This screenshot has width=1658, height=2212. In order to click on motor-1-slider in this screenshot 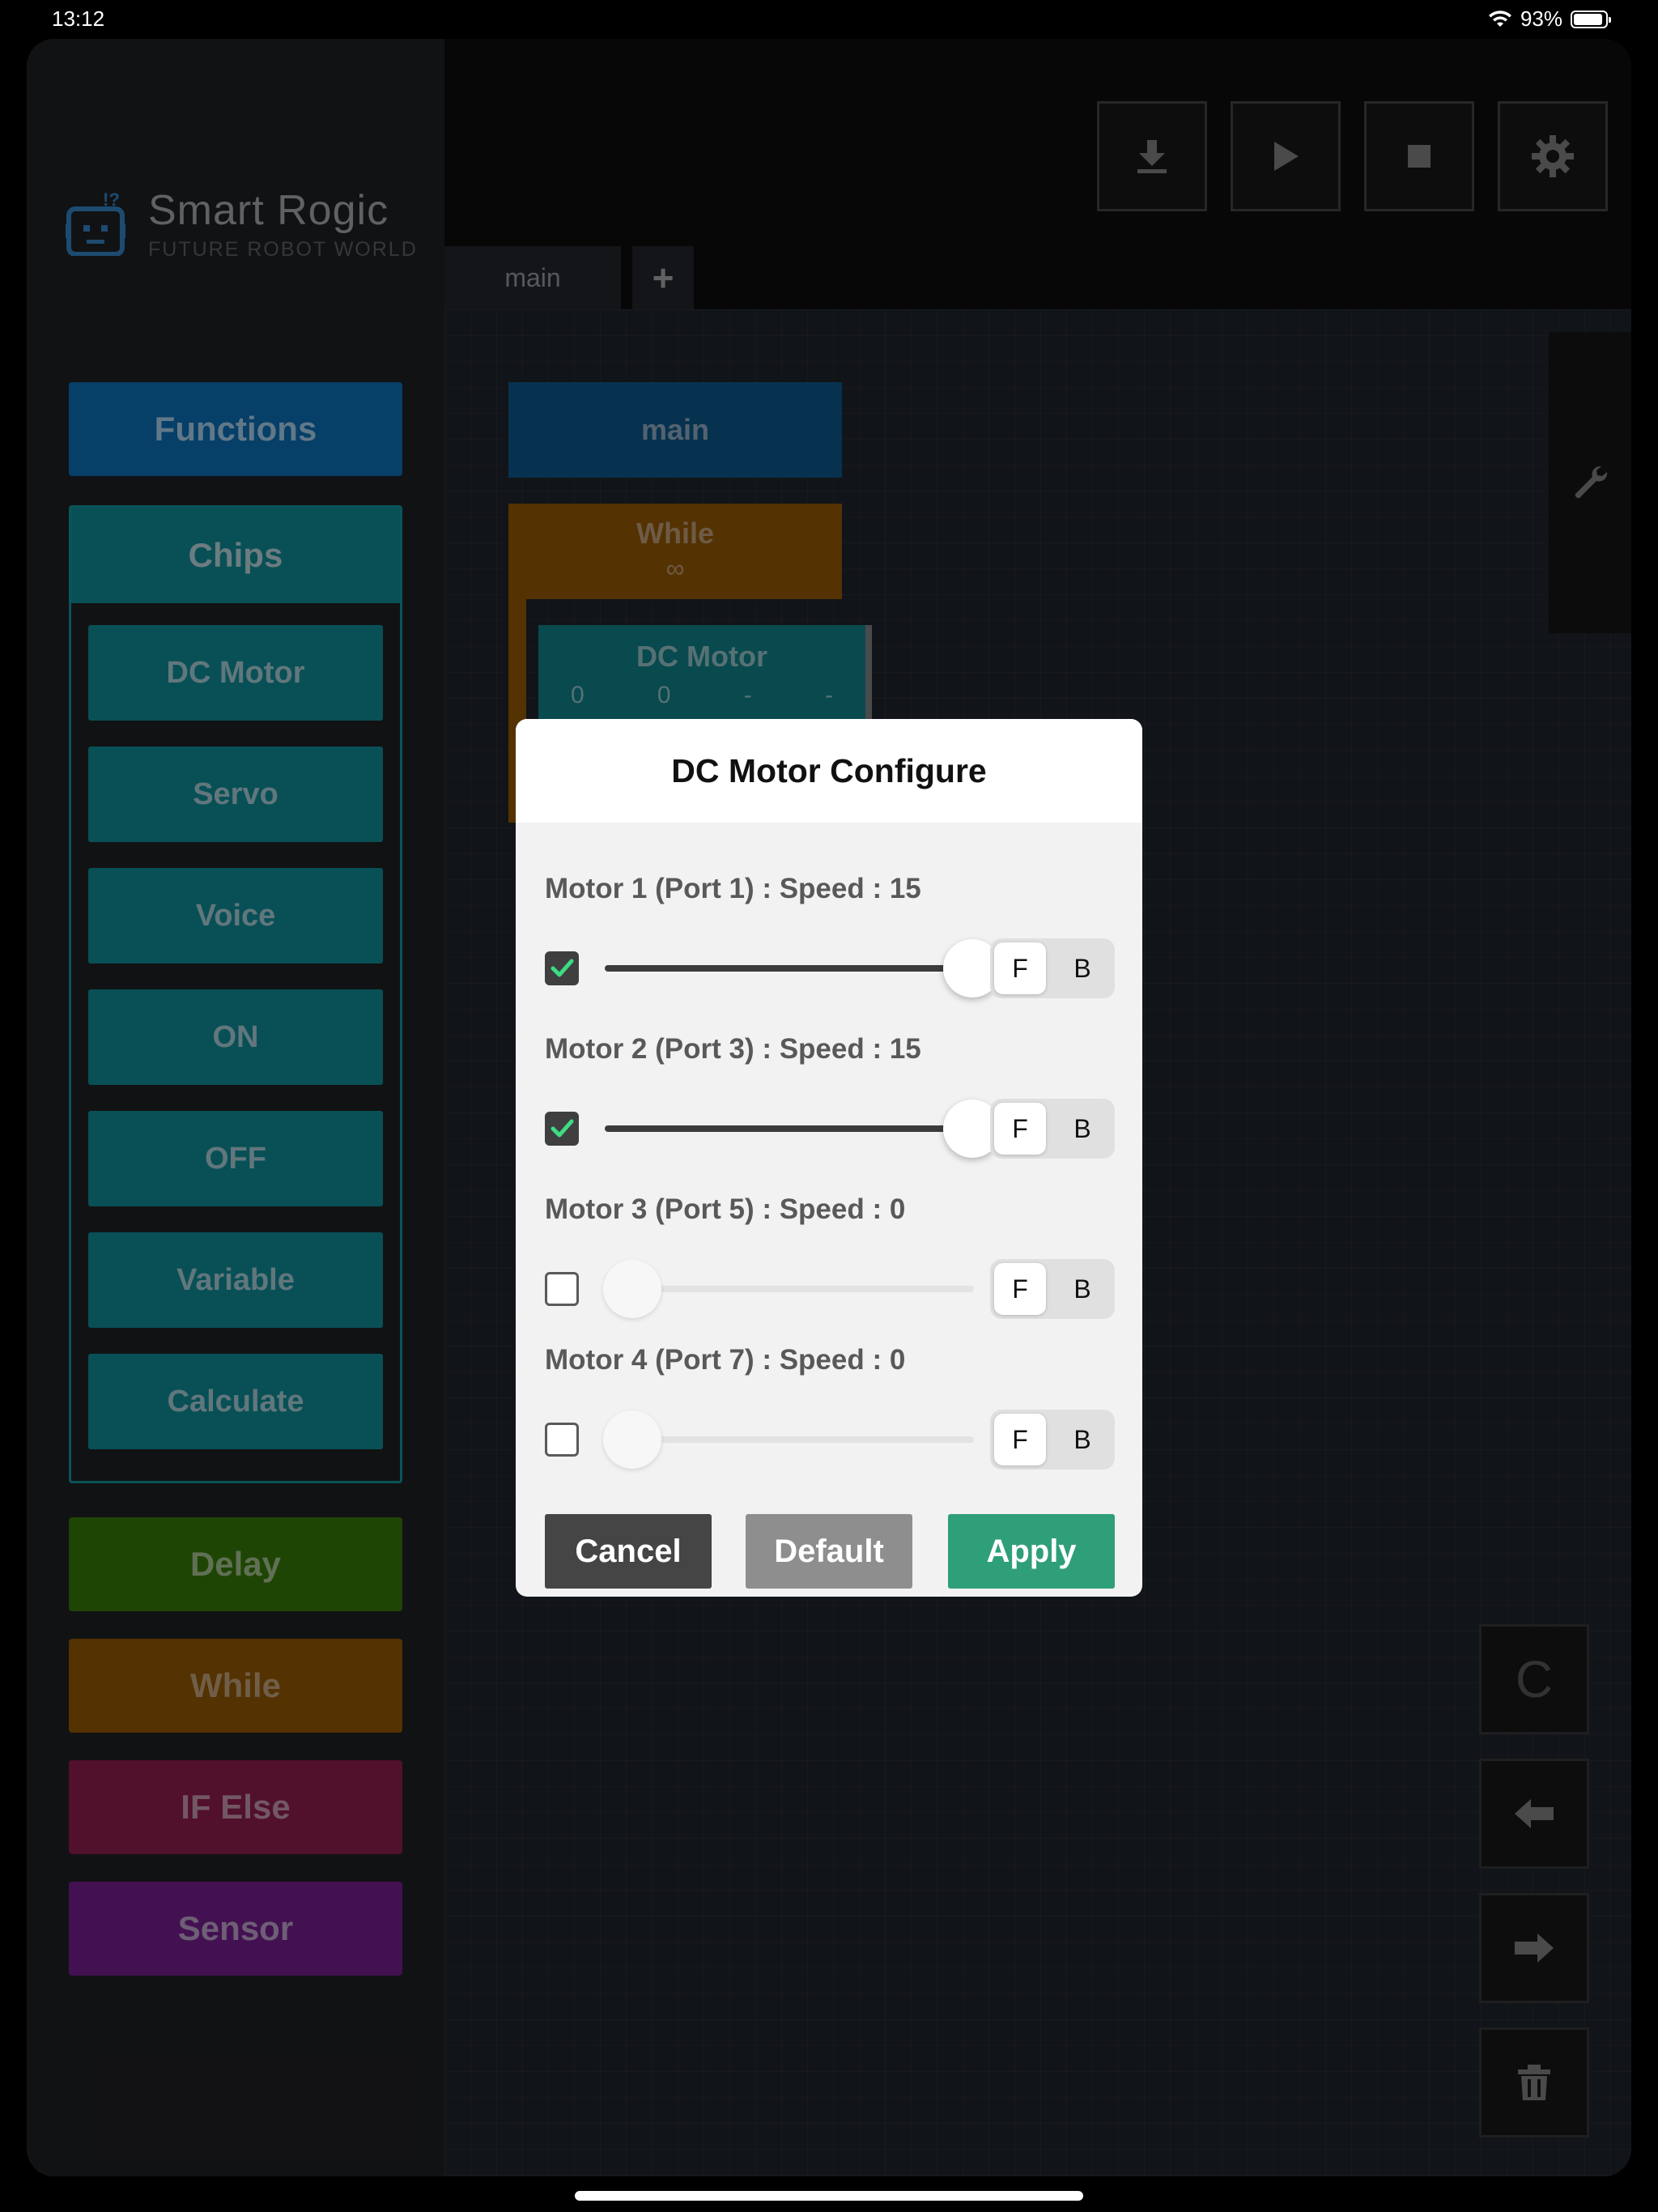, I will do `click(789, 969)`.